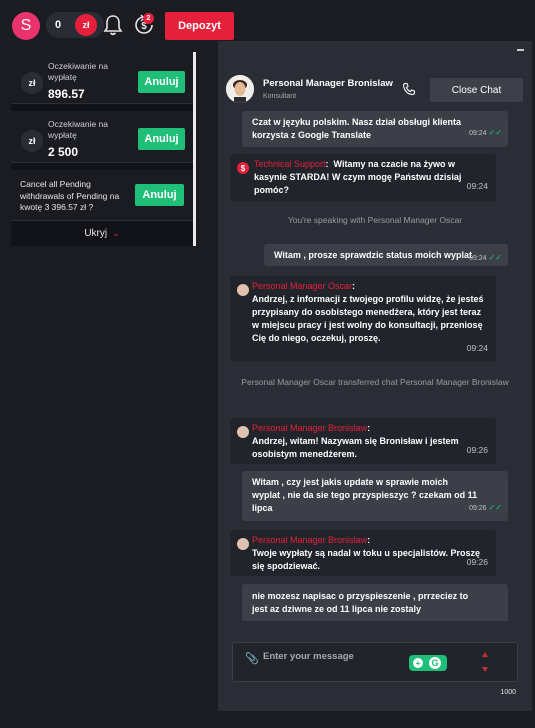  What do you see at coordinates (333, 656) in the screenshot?
I see `message-input` at bounding box center [333, 656].